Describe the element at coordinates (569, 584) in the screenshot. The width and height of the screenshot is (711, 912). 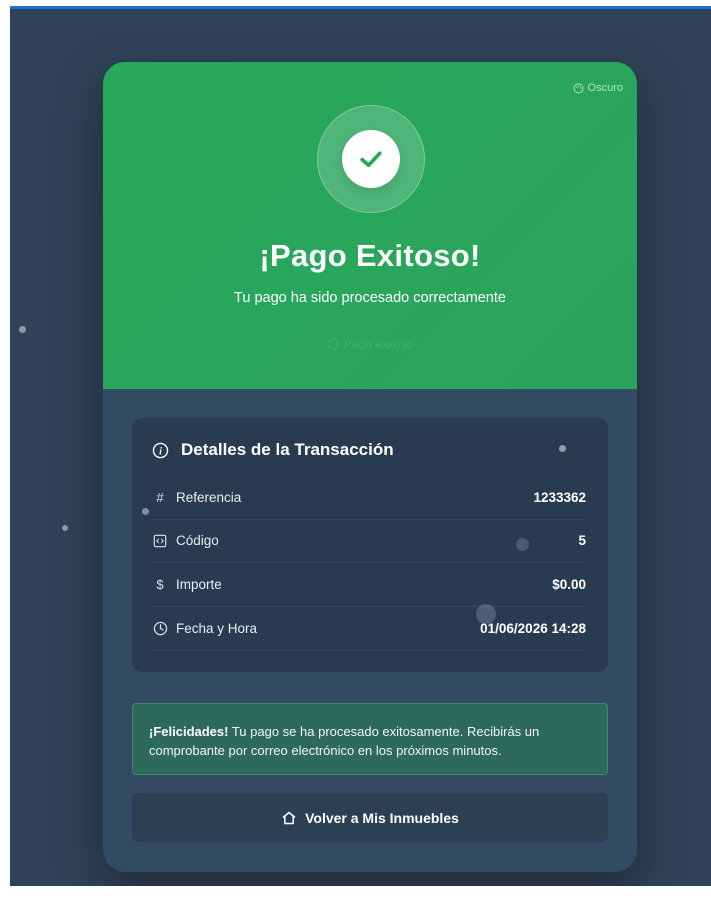
I see `detail-value: $0.00` at that location.